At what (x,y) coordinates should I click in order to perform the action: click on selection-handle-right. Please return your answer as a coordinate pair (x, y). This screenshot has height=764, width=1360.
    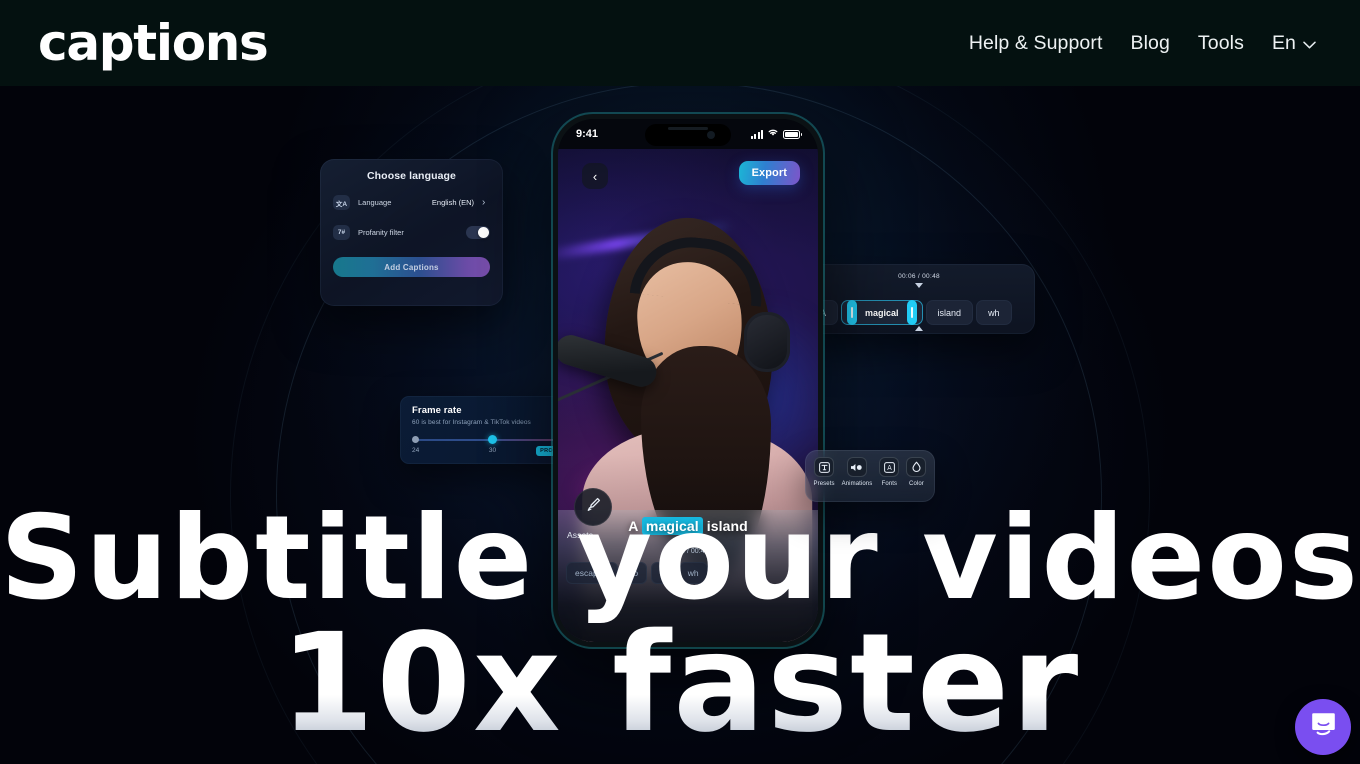
    Looking at the image, I should click on (911, 312).